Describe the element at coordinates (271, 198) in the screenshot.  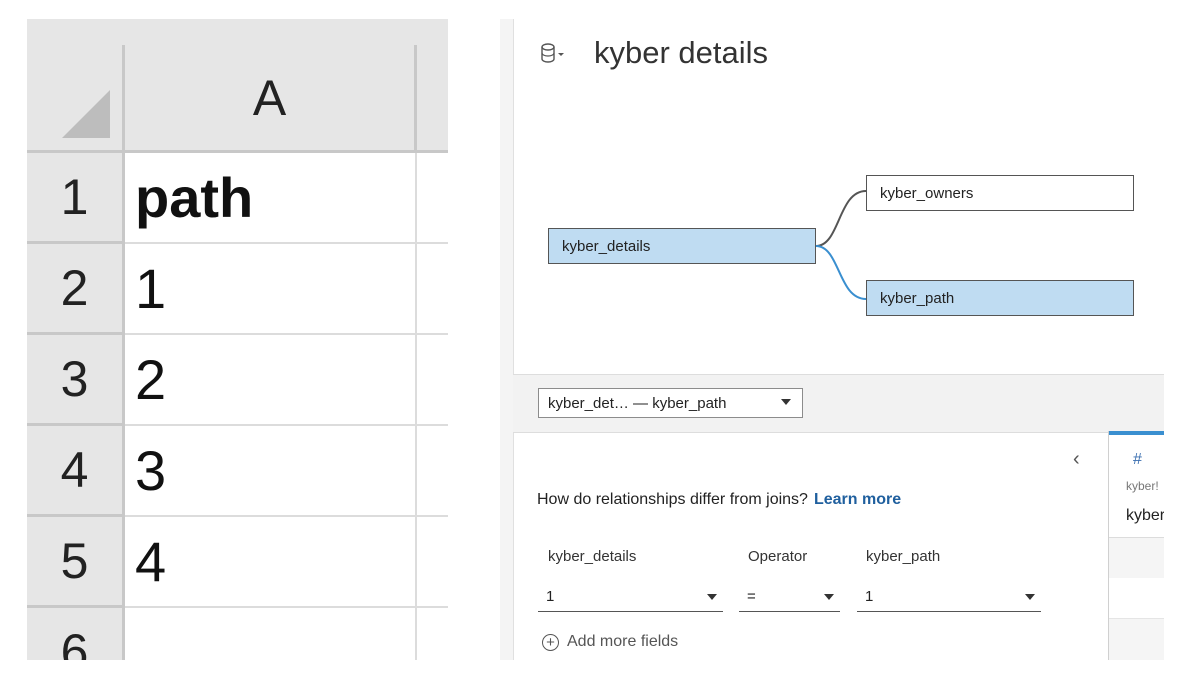
I see `cell-a1: path` at that location.